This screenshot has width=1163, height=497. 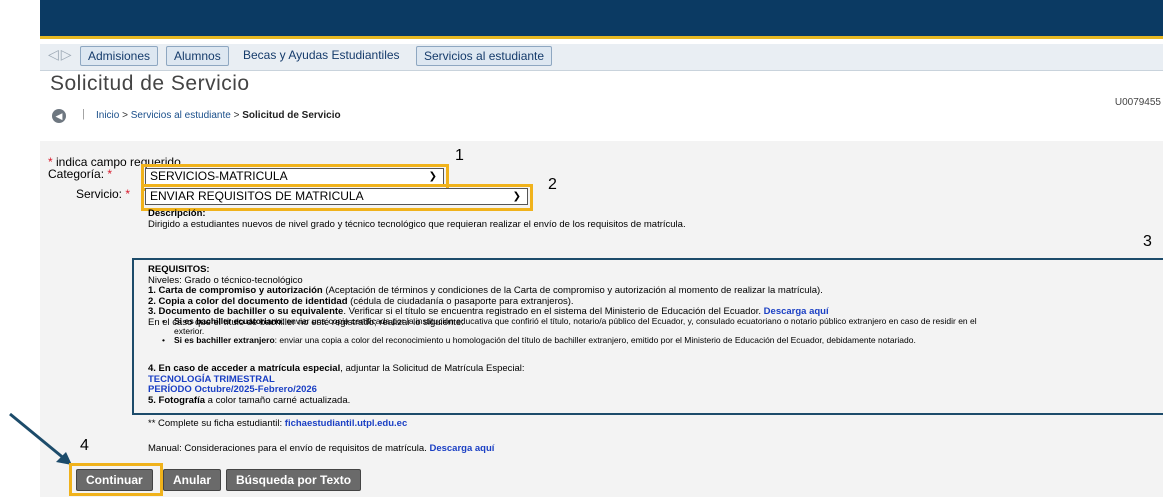 I want to click on service-select: ENVIAR REQUISITOS DE MATRICULA ❯, so click(x=336, y=196).